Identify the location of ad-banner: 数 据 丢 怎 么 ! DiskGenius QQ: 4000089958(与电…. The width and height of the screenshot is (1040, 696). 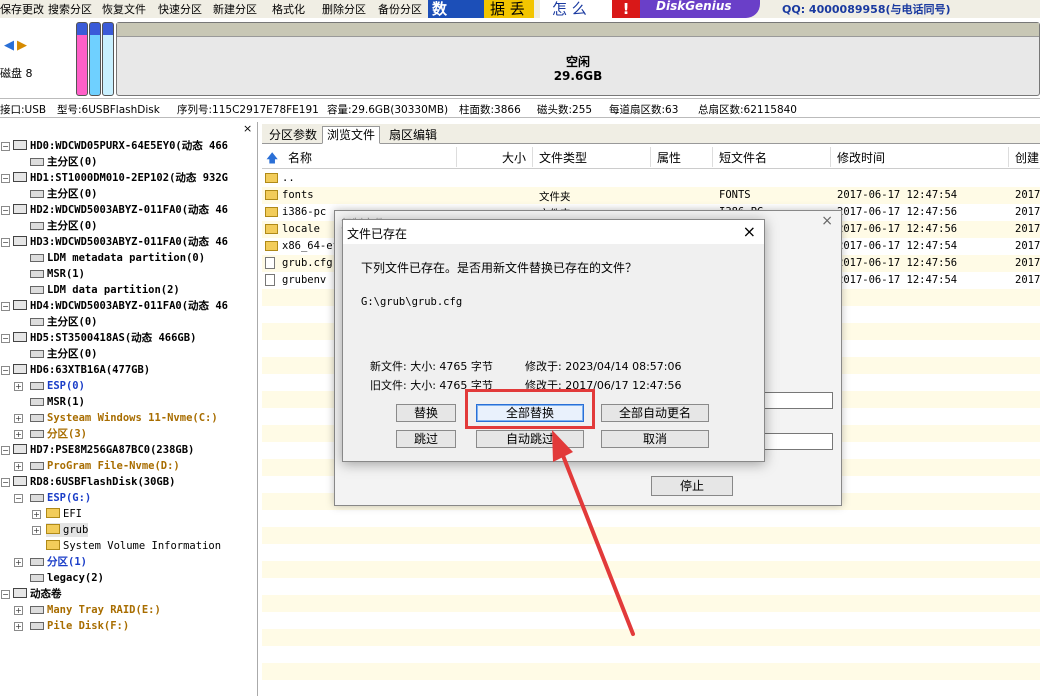
(734, 9).